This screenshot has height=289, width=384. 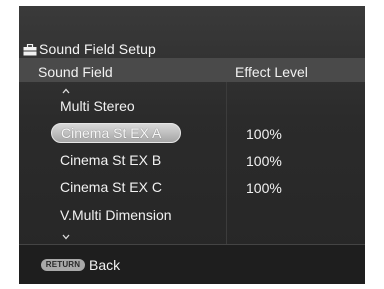 I want to click on window-title: Sound Field Setup, so click(x=89, y=49).